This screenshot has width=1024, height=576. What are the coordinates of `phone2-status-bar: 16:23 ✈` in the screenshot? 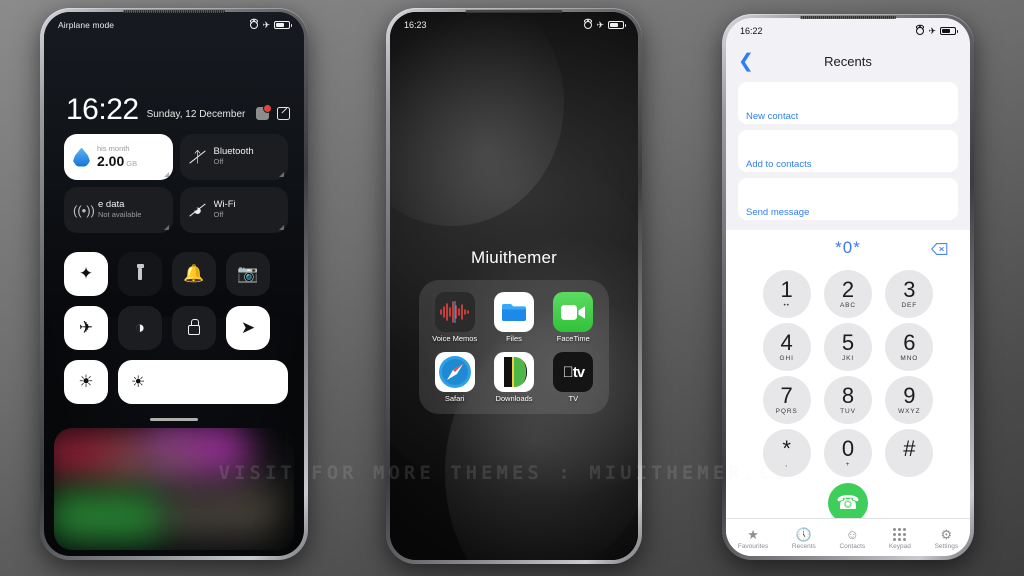 It's located at (514, 25).